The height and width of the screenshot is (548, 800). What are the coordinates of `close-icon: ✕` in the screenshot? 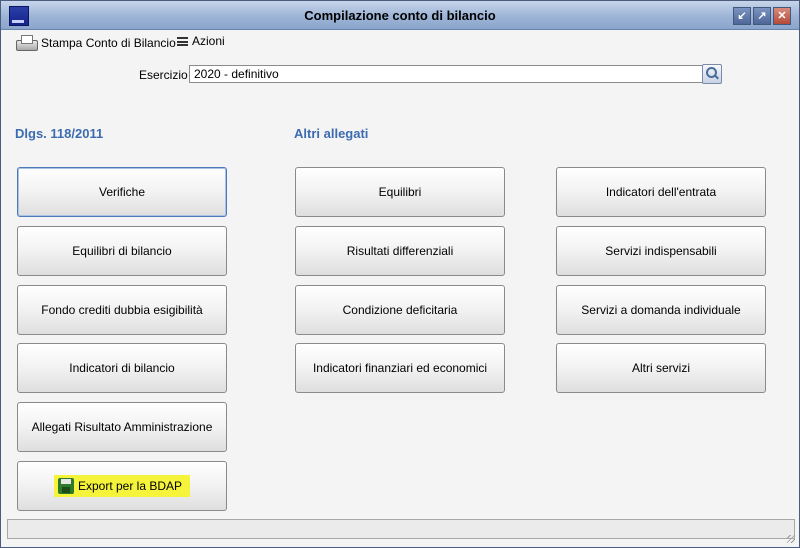 It's located at (782, 16).